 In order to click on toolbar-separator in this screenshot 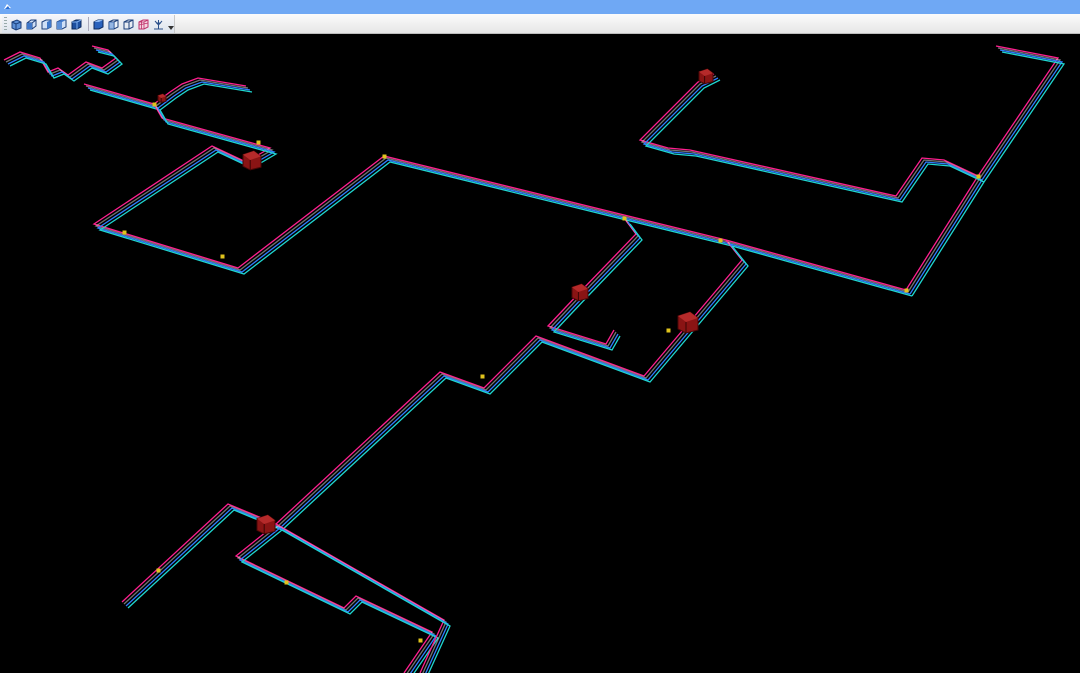, I will do `click(89, 24)`.